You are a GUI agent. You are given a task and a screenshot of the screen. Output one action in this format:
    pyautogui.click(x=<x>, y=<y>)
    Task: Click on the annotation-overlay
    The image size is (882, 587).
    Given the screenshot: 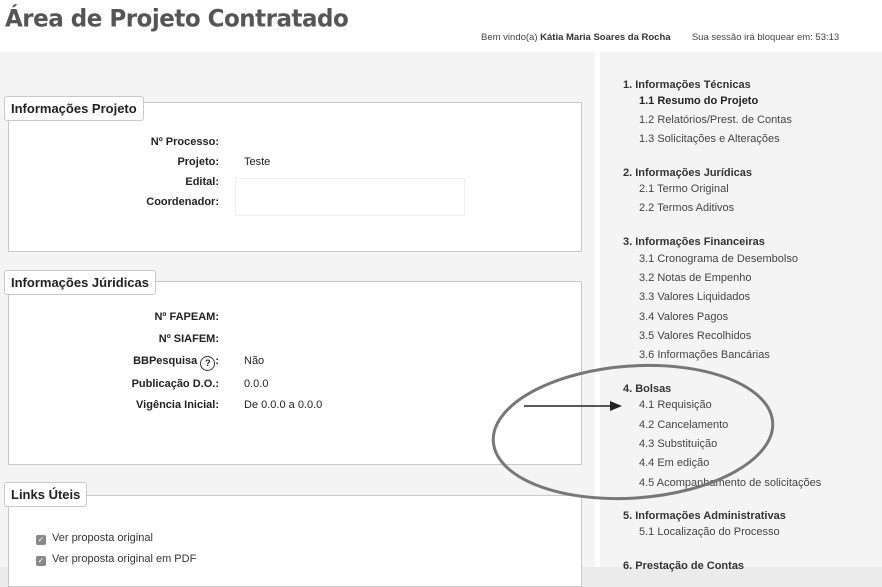 What is the action you would take?
    pyautogui.click(x=633, y=432)
    